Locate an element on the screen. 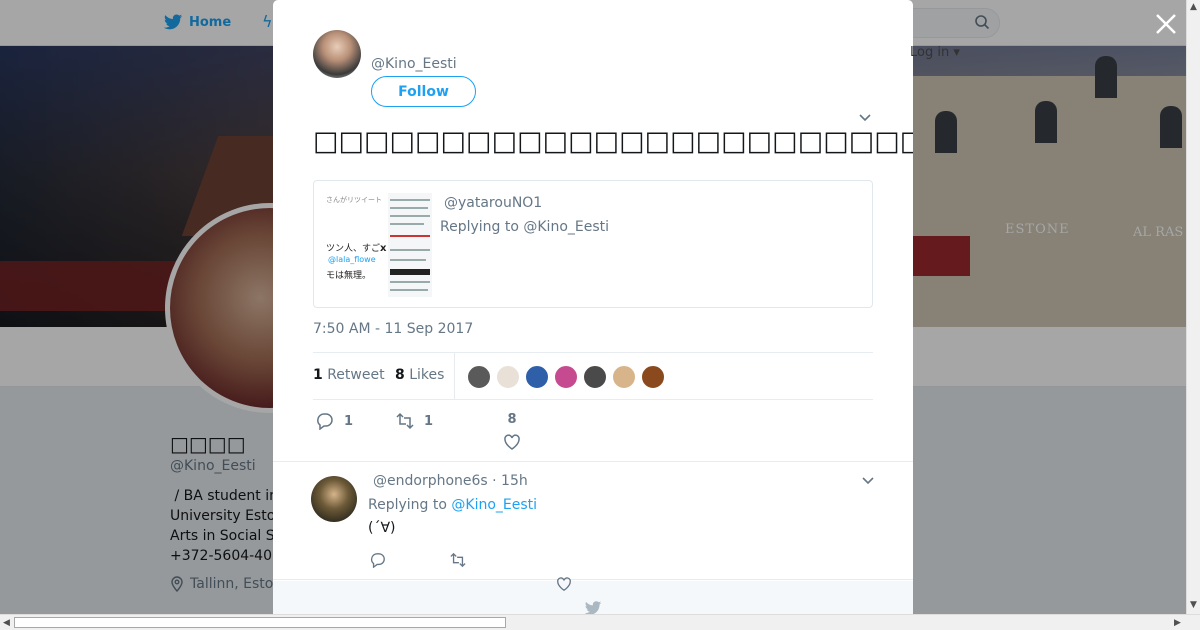  quoted-tweet-replying-to: Replying to @Kino_Eesti is located at coordinates (525, 227).